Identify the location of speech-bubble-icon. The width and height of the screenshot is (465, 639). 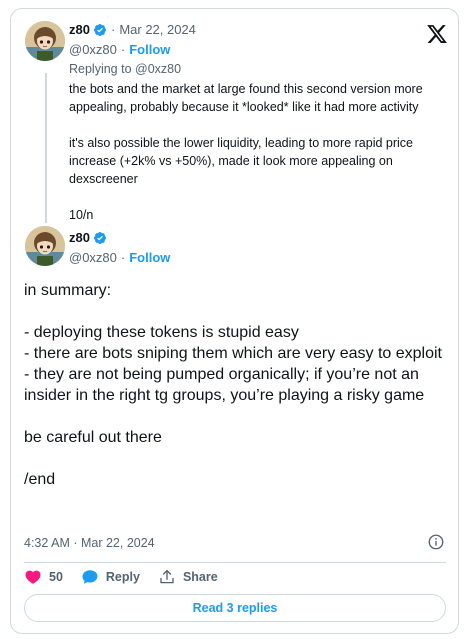
(90, 577).